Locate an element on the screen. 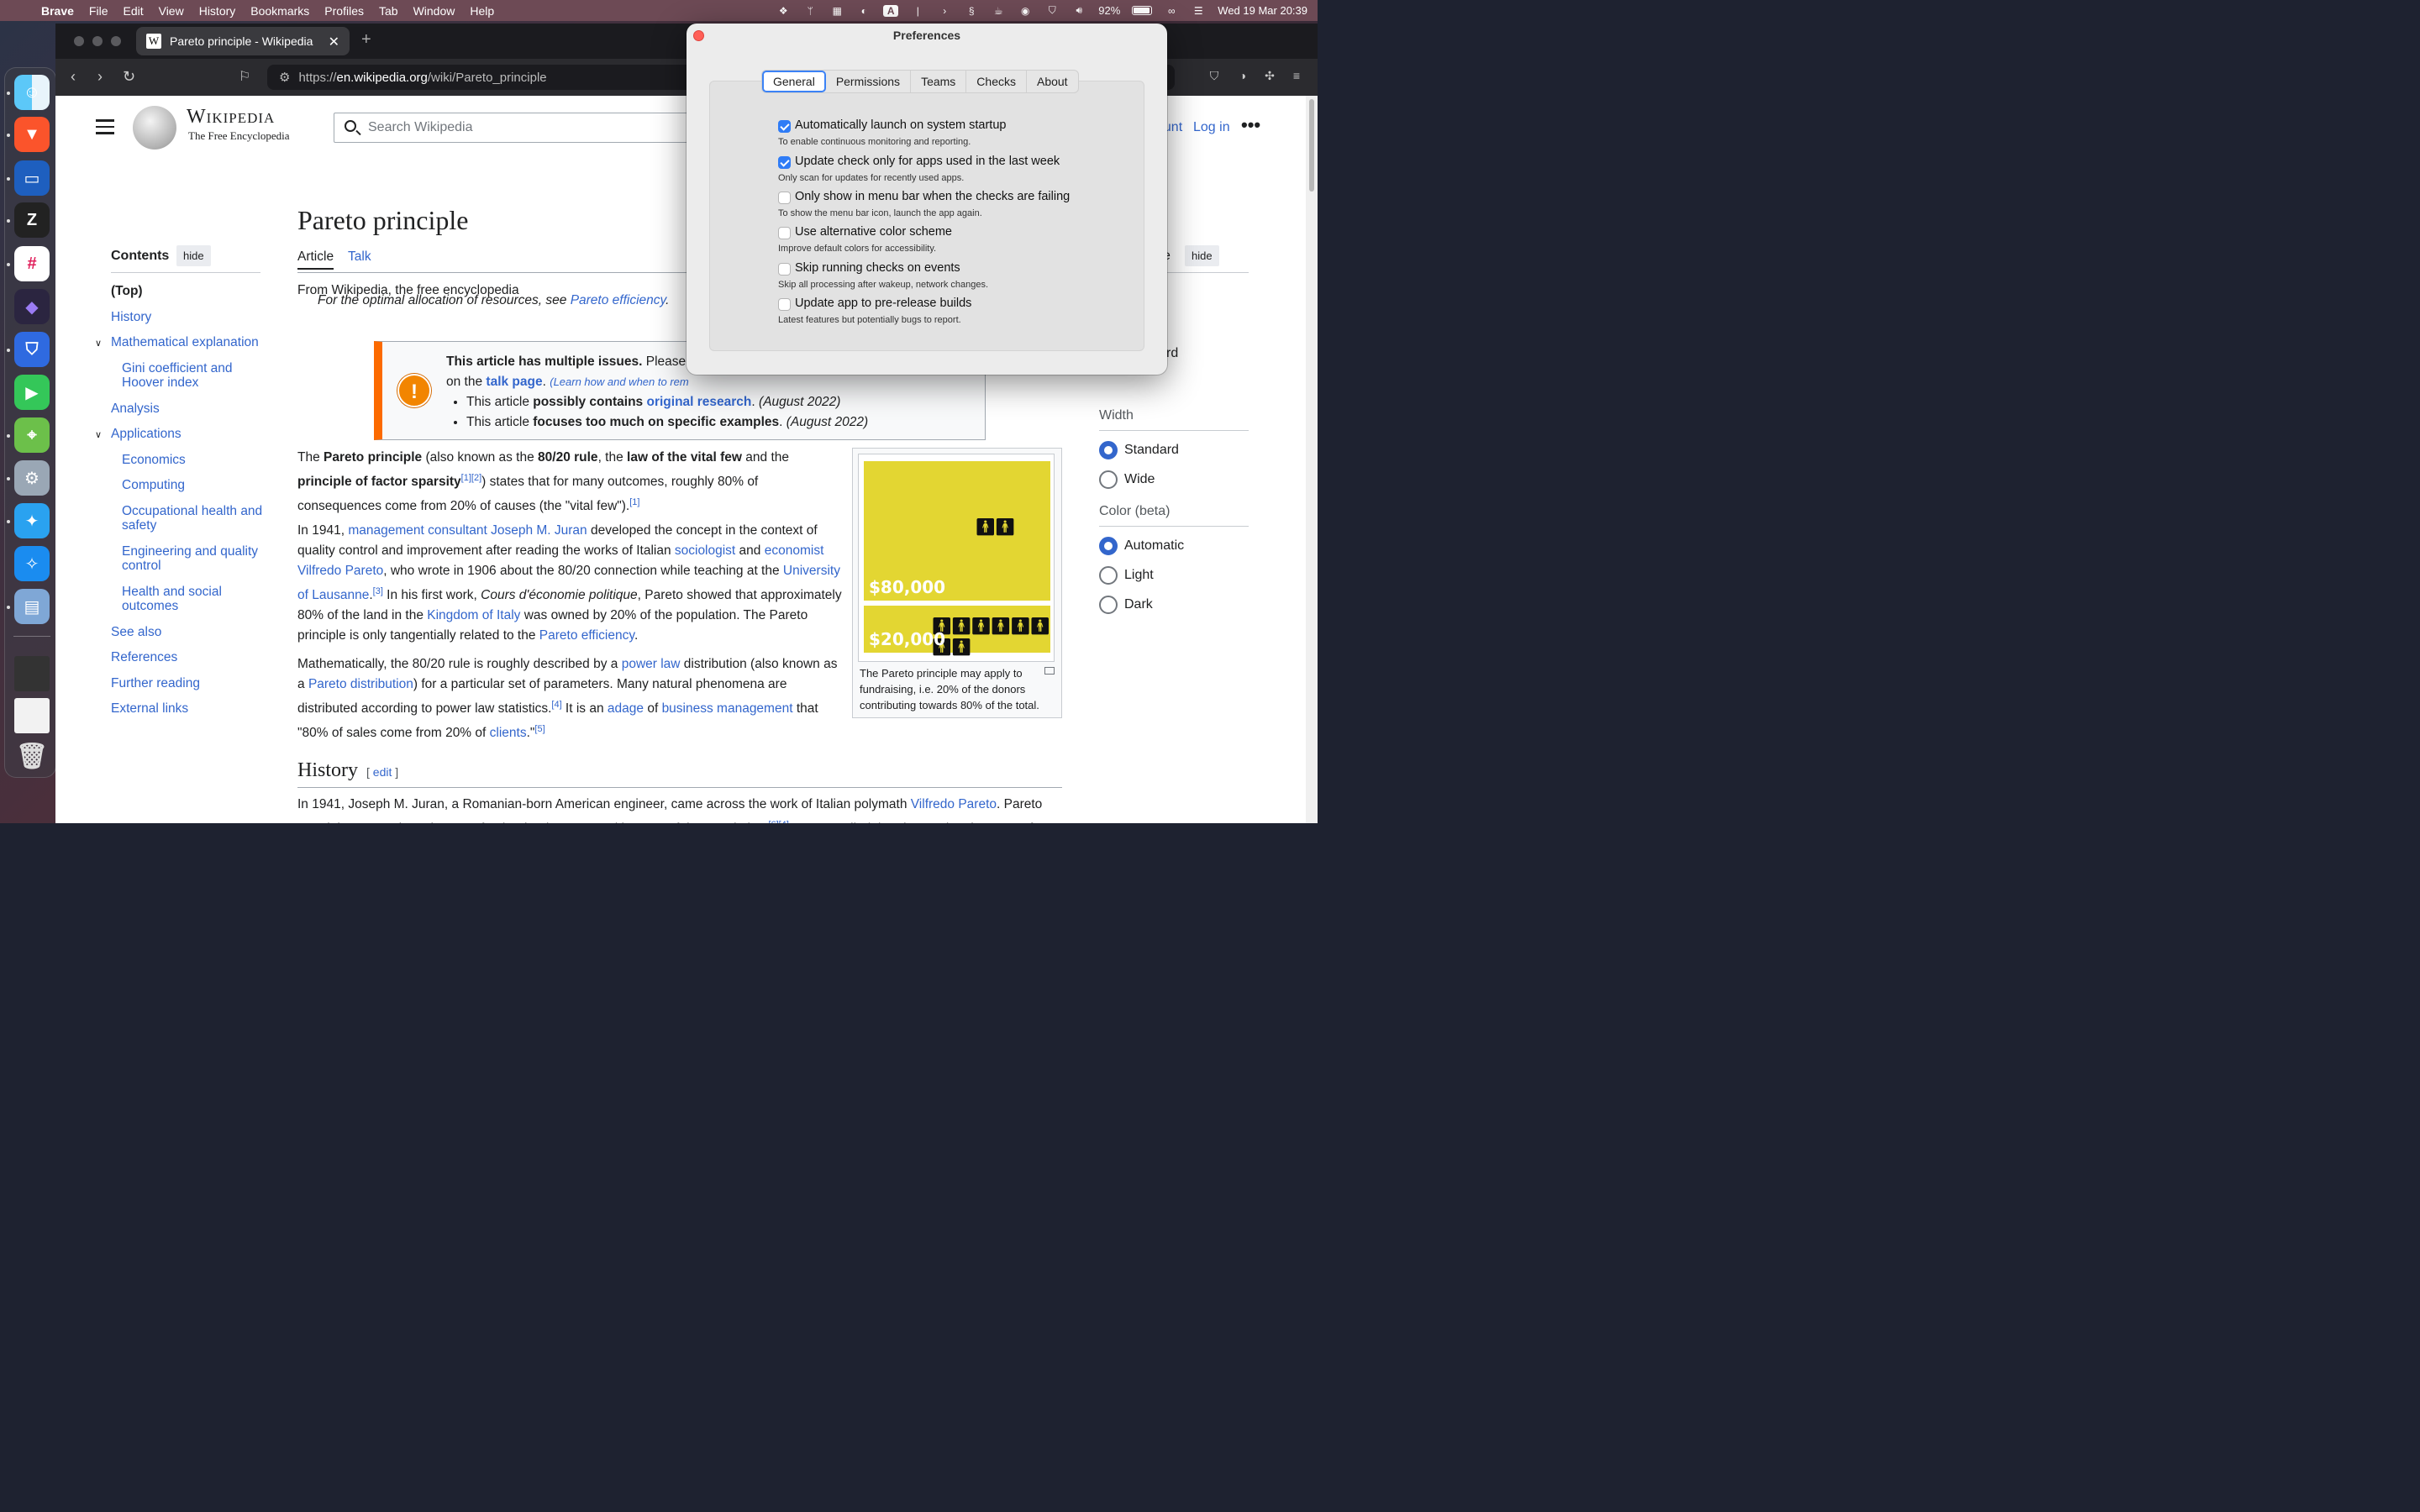 The height and width of the screenshot is (1512, 2420). tab-article: Article is located at coordinates (315, 259).